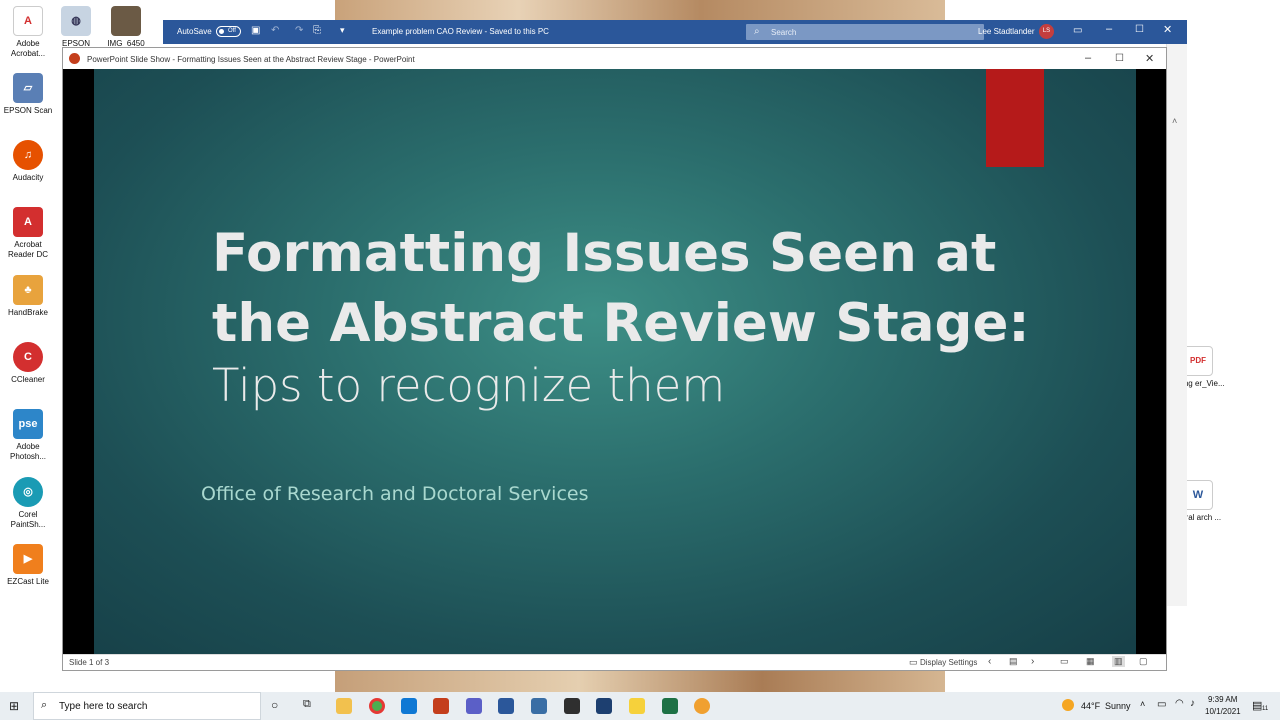 This screenshot has height=720, width=1280. I want to click on customize-toolbar-icon: ▾, so click(342, 30).